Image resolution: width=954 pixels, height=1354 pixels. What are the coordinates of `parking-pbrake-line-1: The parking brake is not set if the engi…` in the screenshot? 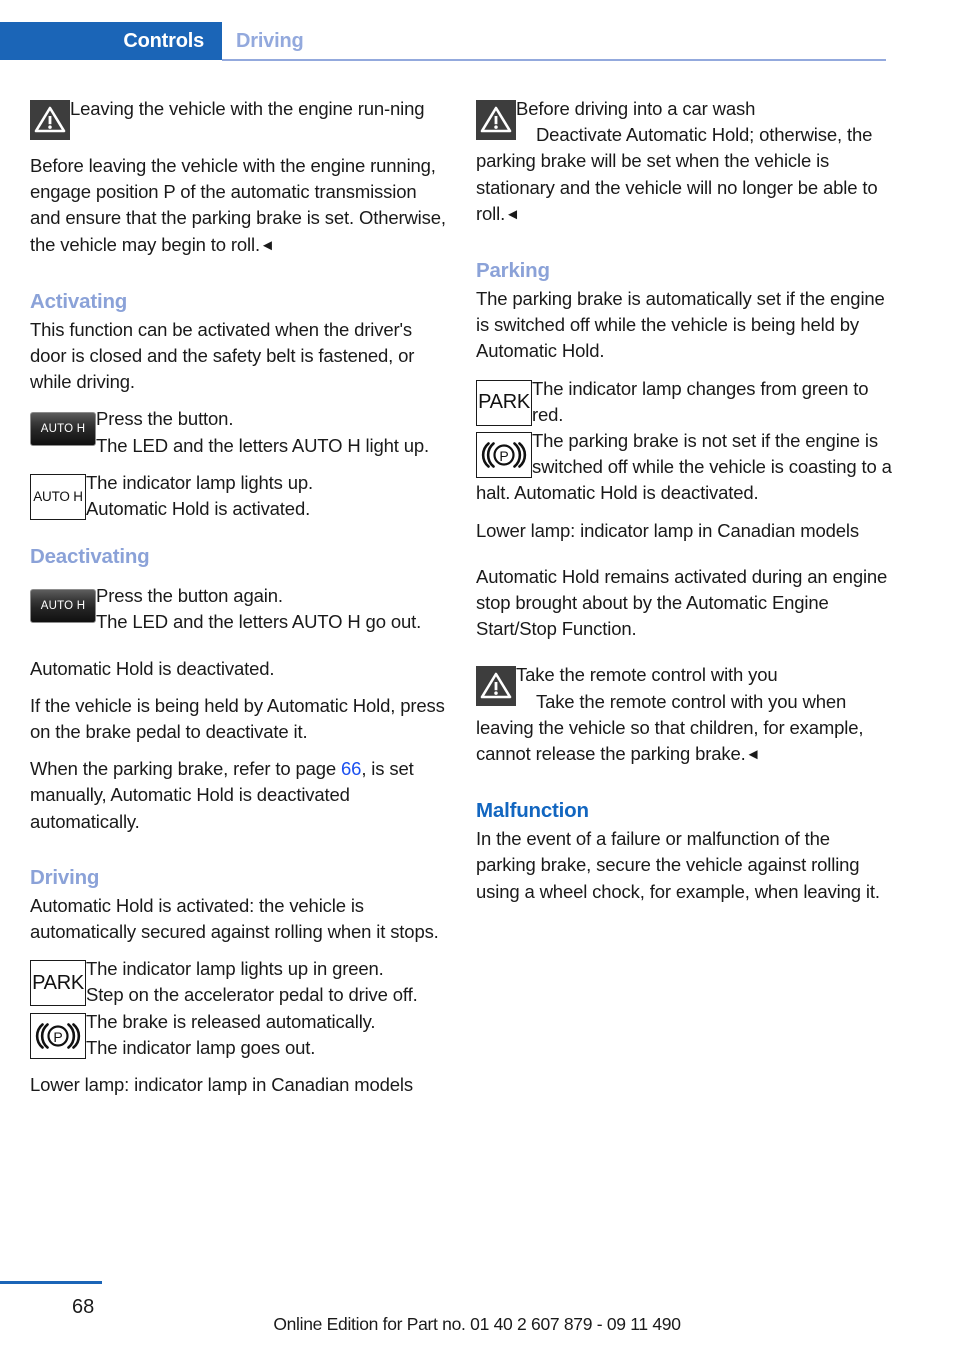 It's located at (684, 467).